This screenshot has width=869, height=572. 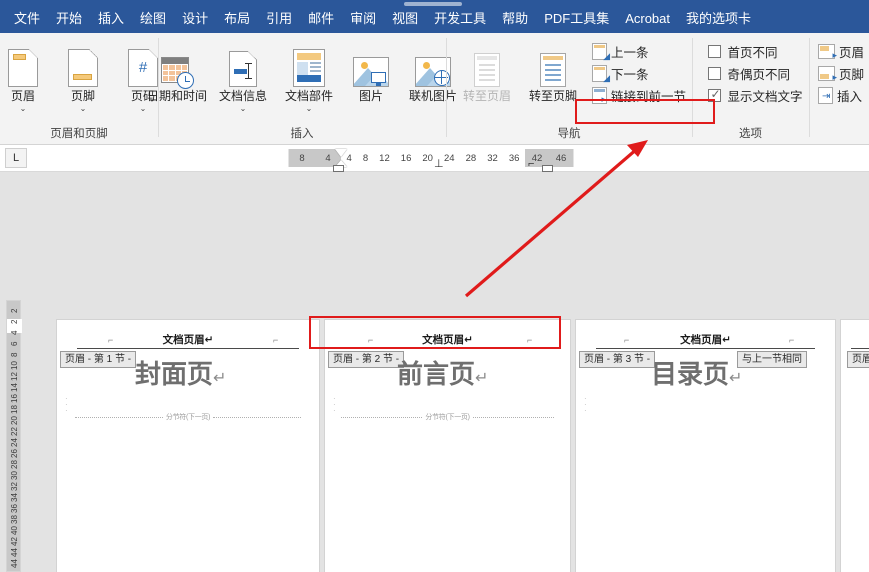 What do you see at coordinates (14, 420) in the screenshot?
I see `vertical-ruler-tick: 20` at bounding box center [14, 420].